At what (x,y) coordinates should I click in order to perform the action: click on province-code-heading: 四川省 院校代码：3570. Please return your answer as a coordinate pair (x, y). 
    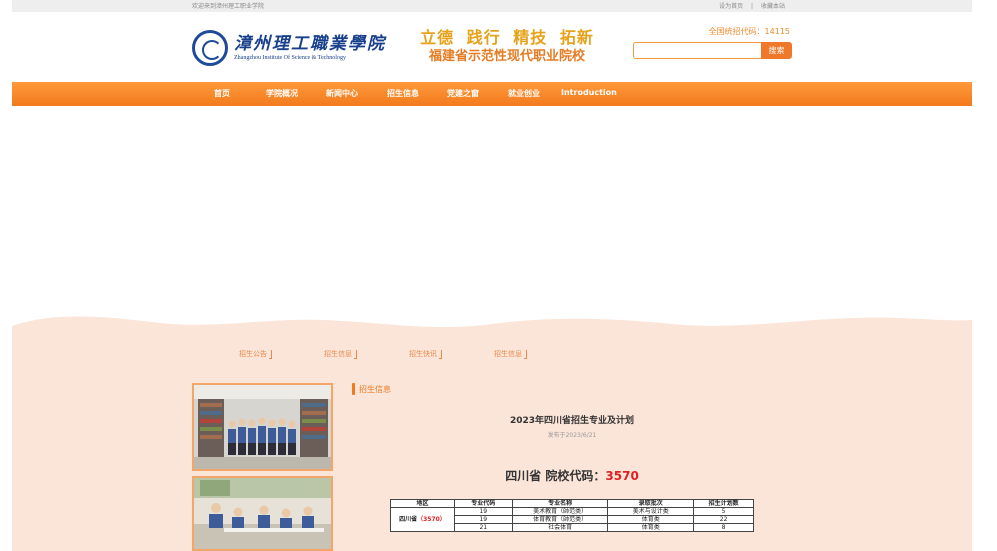
    Looking at the image, I should click on (572, 475).